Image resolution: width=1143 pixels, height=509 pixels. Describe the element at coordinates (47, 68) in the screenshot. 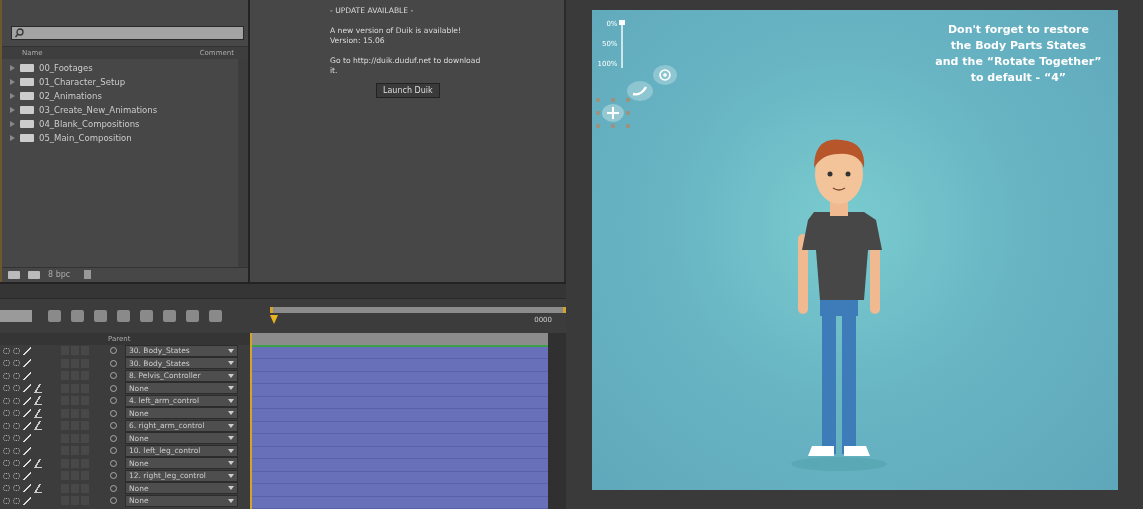

I see `folder-item: 00_Footages` at that location.